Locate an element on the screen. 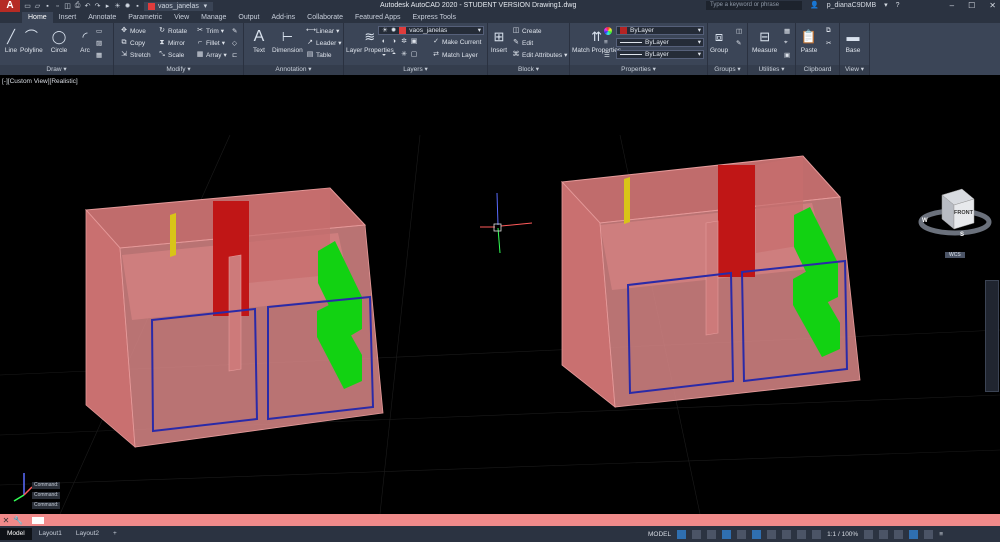 The width and height of the screenshot is (1000, 542). dimension-button: ⊢ Dimension is located at coordinates (287, 41).